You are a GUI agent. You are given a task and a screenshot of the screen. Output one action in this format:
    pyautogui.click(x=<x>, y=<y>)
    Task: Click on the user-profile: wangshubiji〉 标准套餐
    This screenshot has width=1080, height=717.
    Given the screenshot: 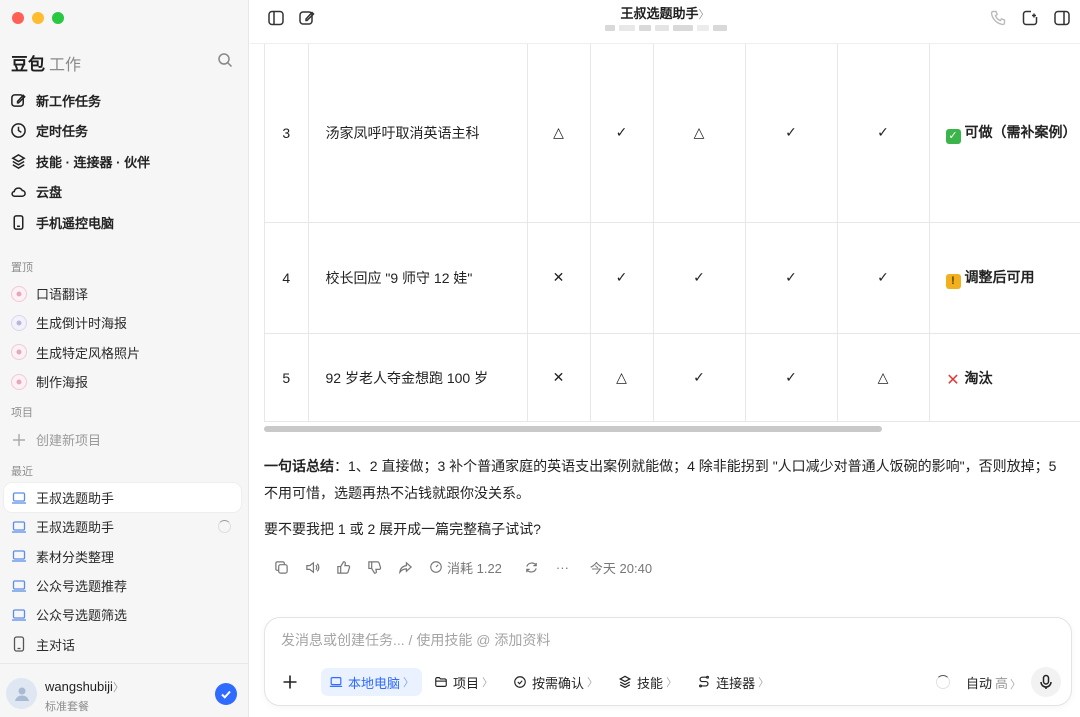 What is the action you would take?
    pyautogui.click(x=124, y=690)
    